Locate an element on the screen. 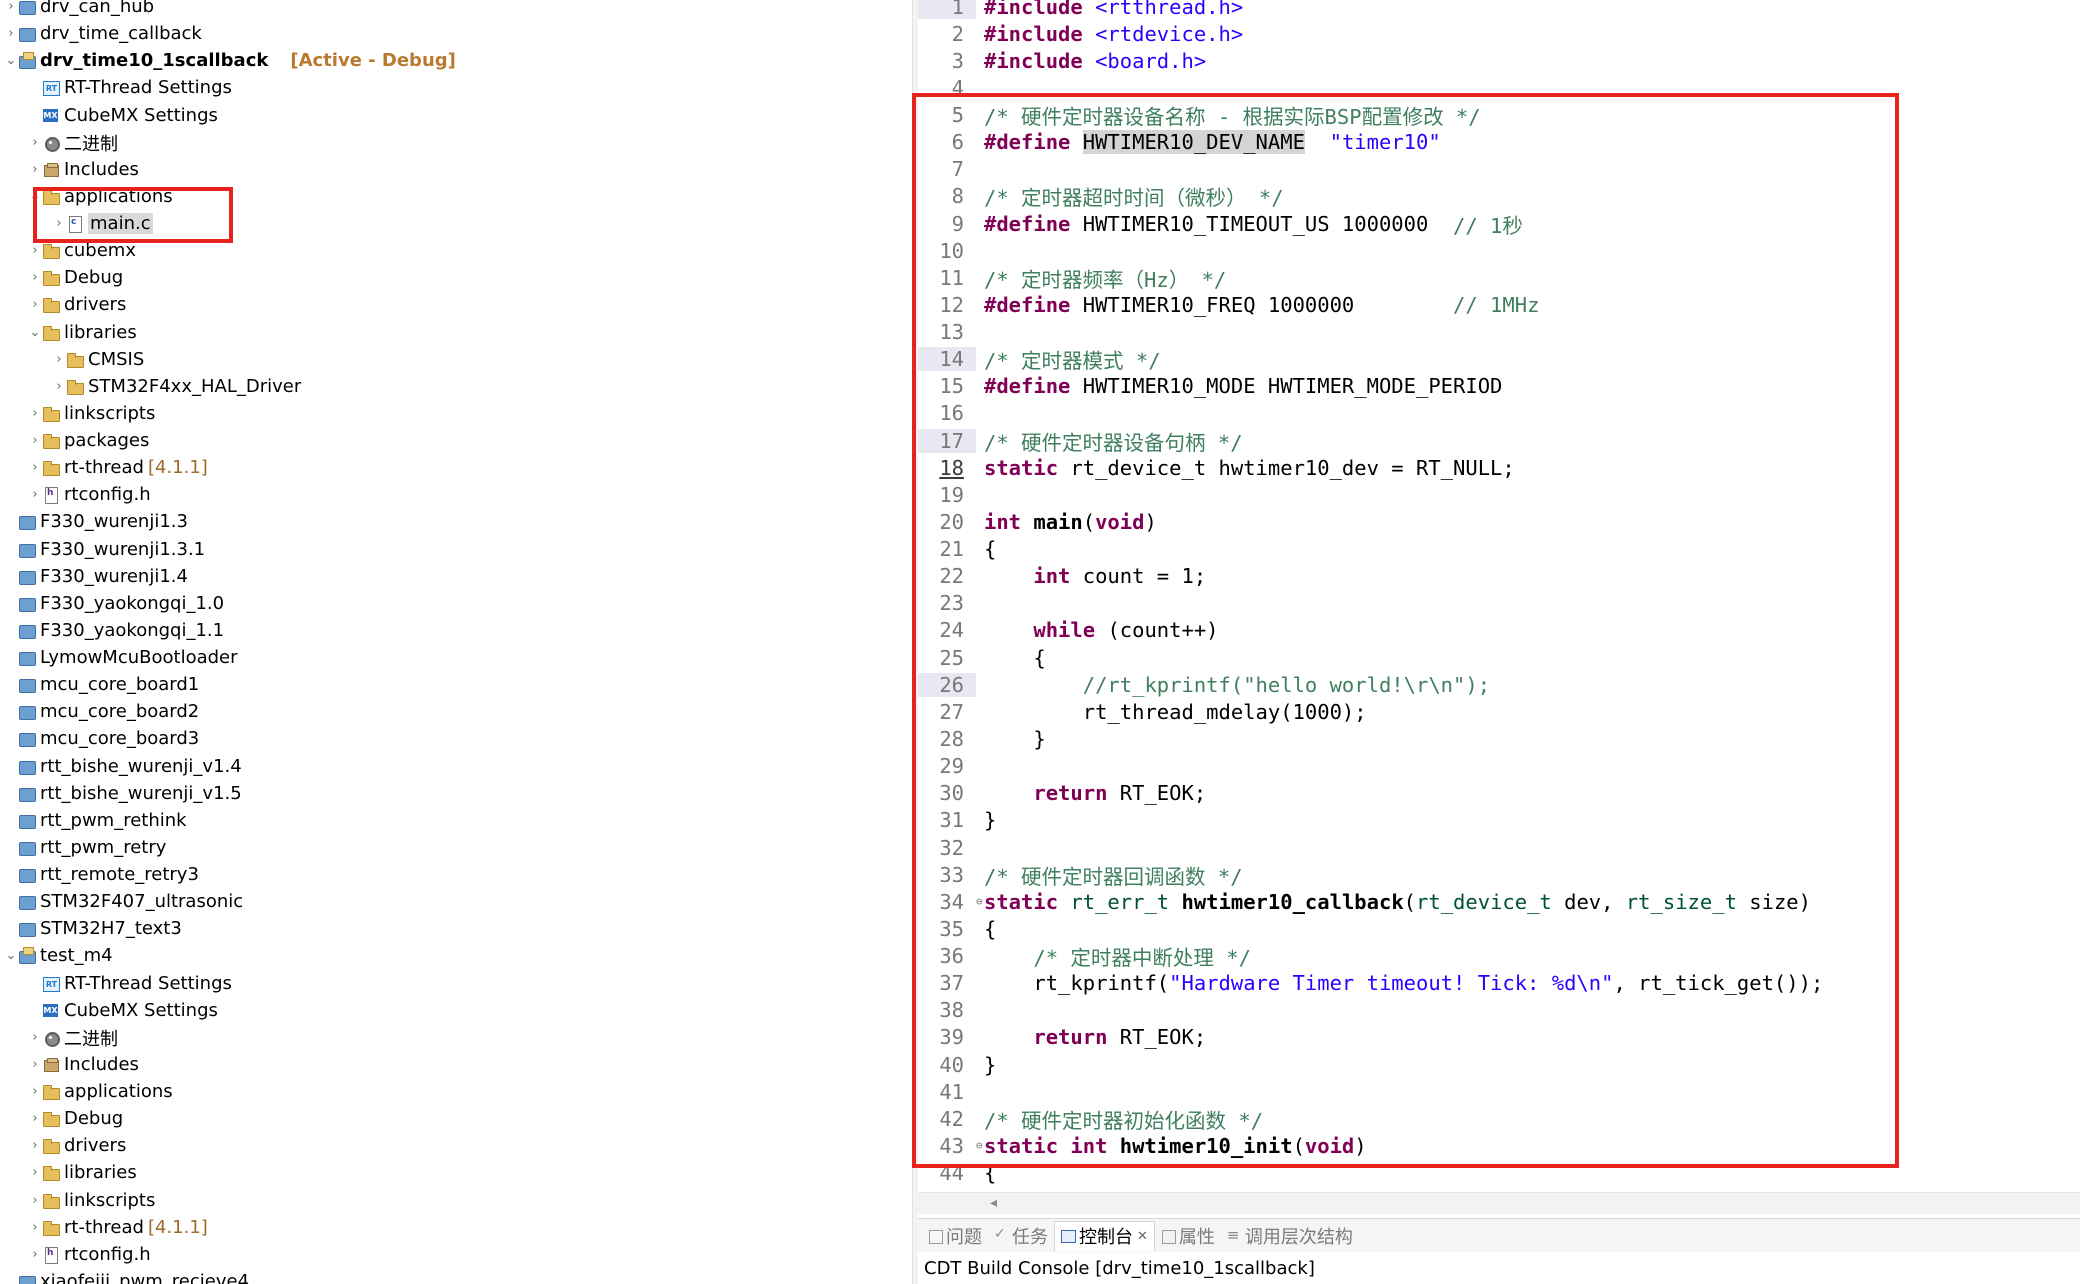  tree-item: LymowMcuBootloader is located at coordinates (456, 657).